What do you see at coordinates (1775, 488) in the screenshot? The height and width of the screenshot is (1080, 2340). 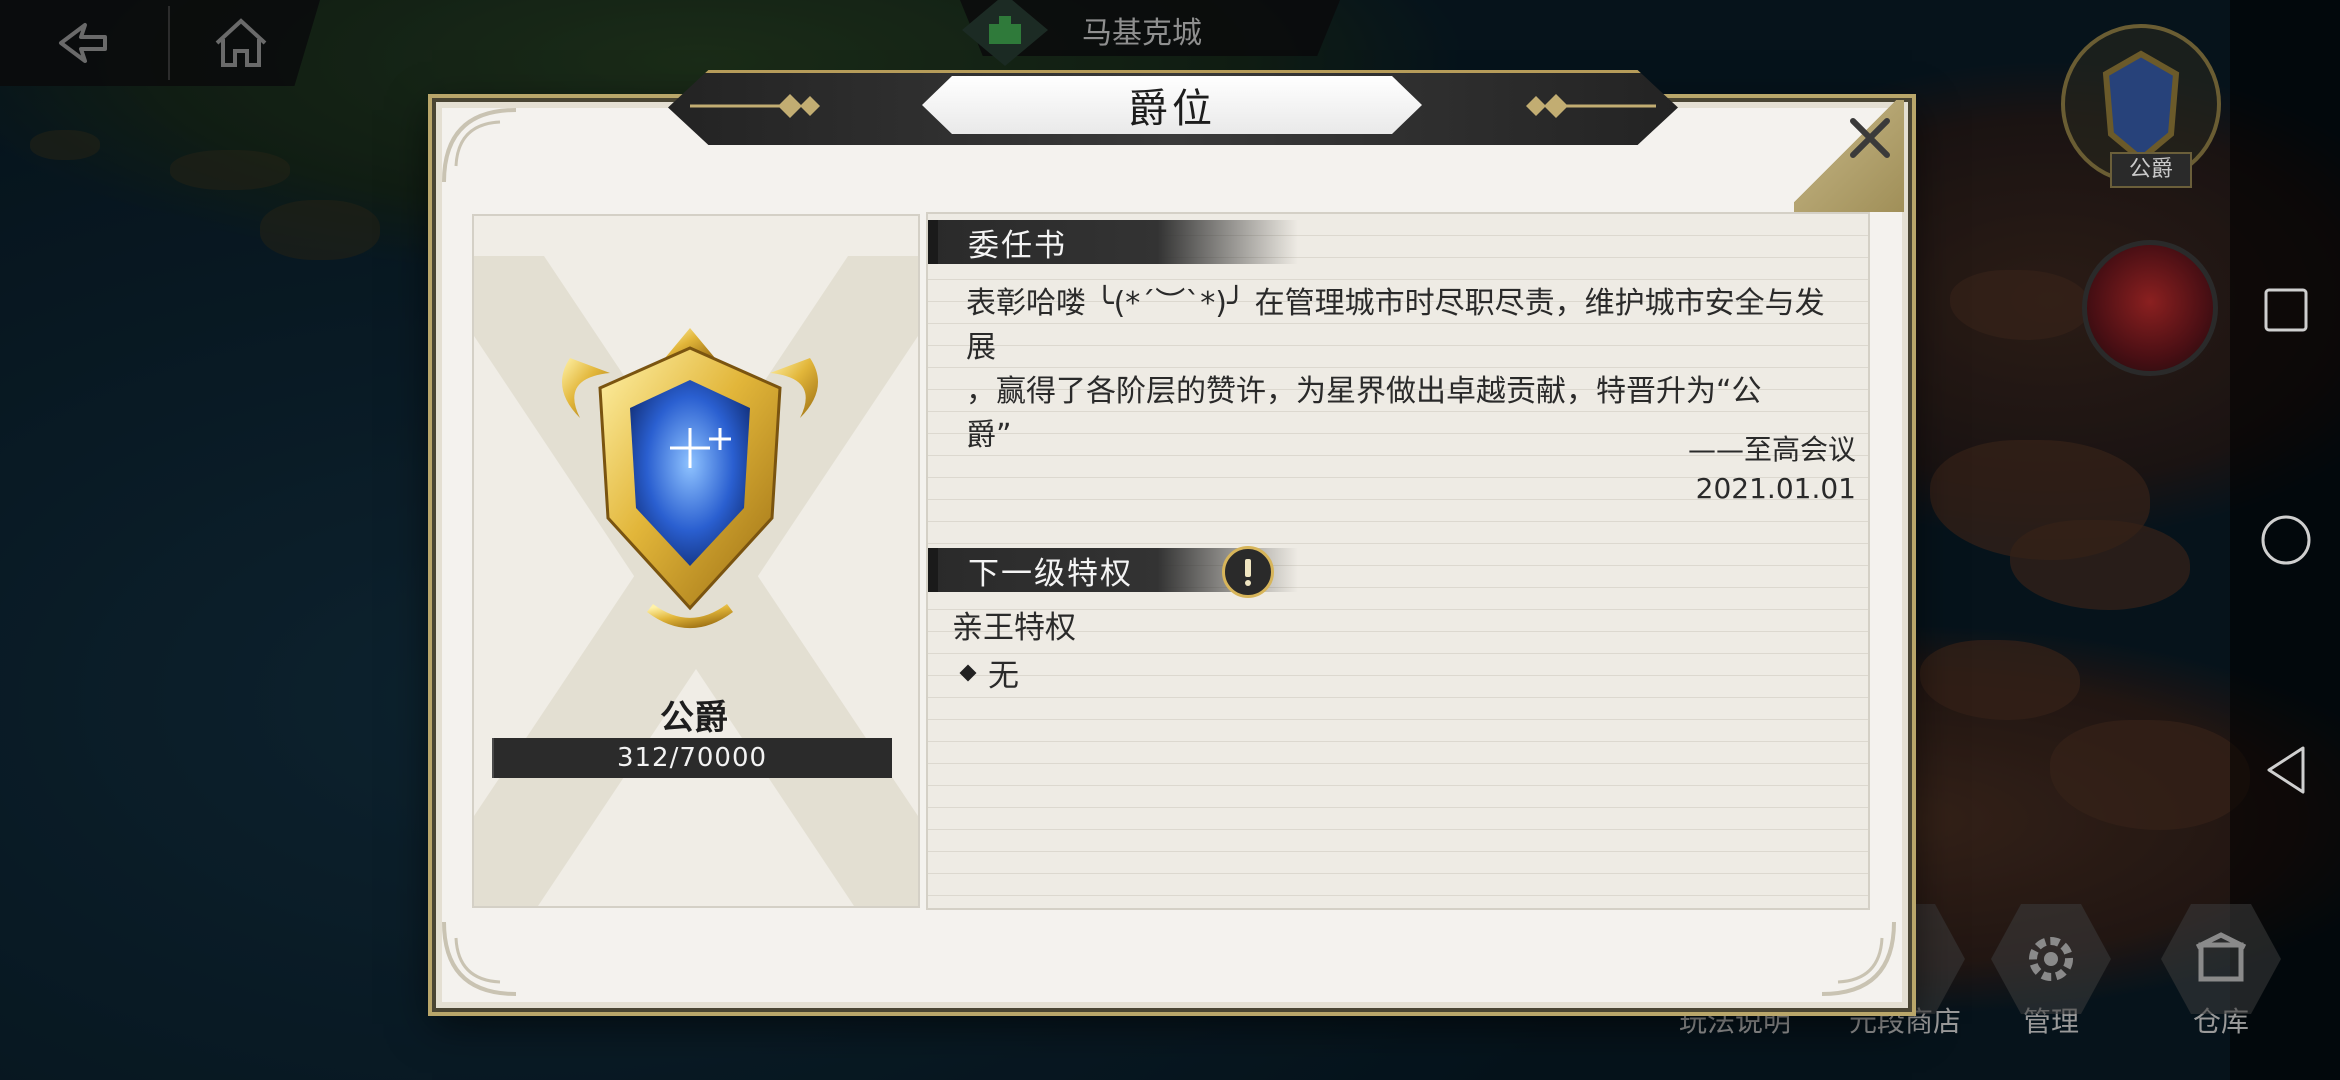 I see `appointment-date: 2021.01.01` at bounding box center [1775, 488].